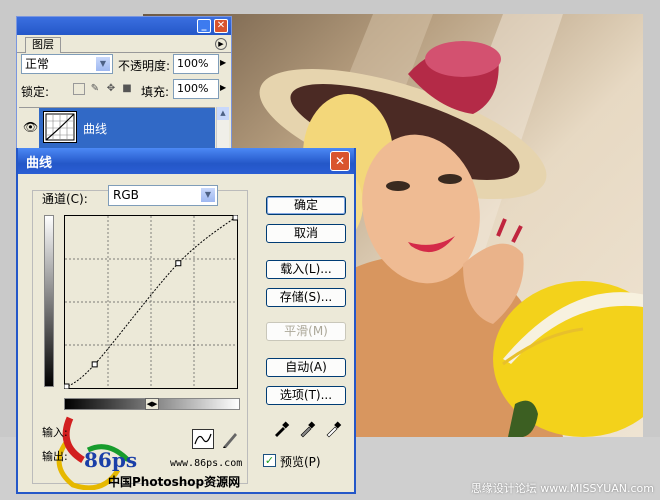  Describe the element at coordinates (60, 127) in the screenshot. I see `curves-thumbnail-icon` at that location.